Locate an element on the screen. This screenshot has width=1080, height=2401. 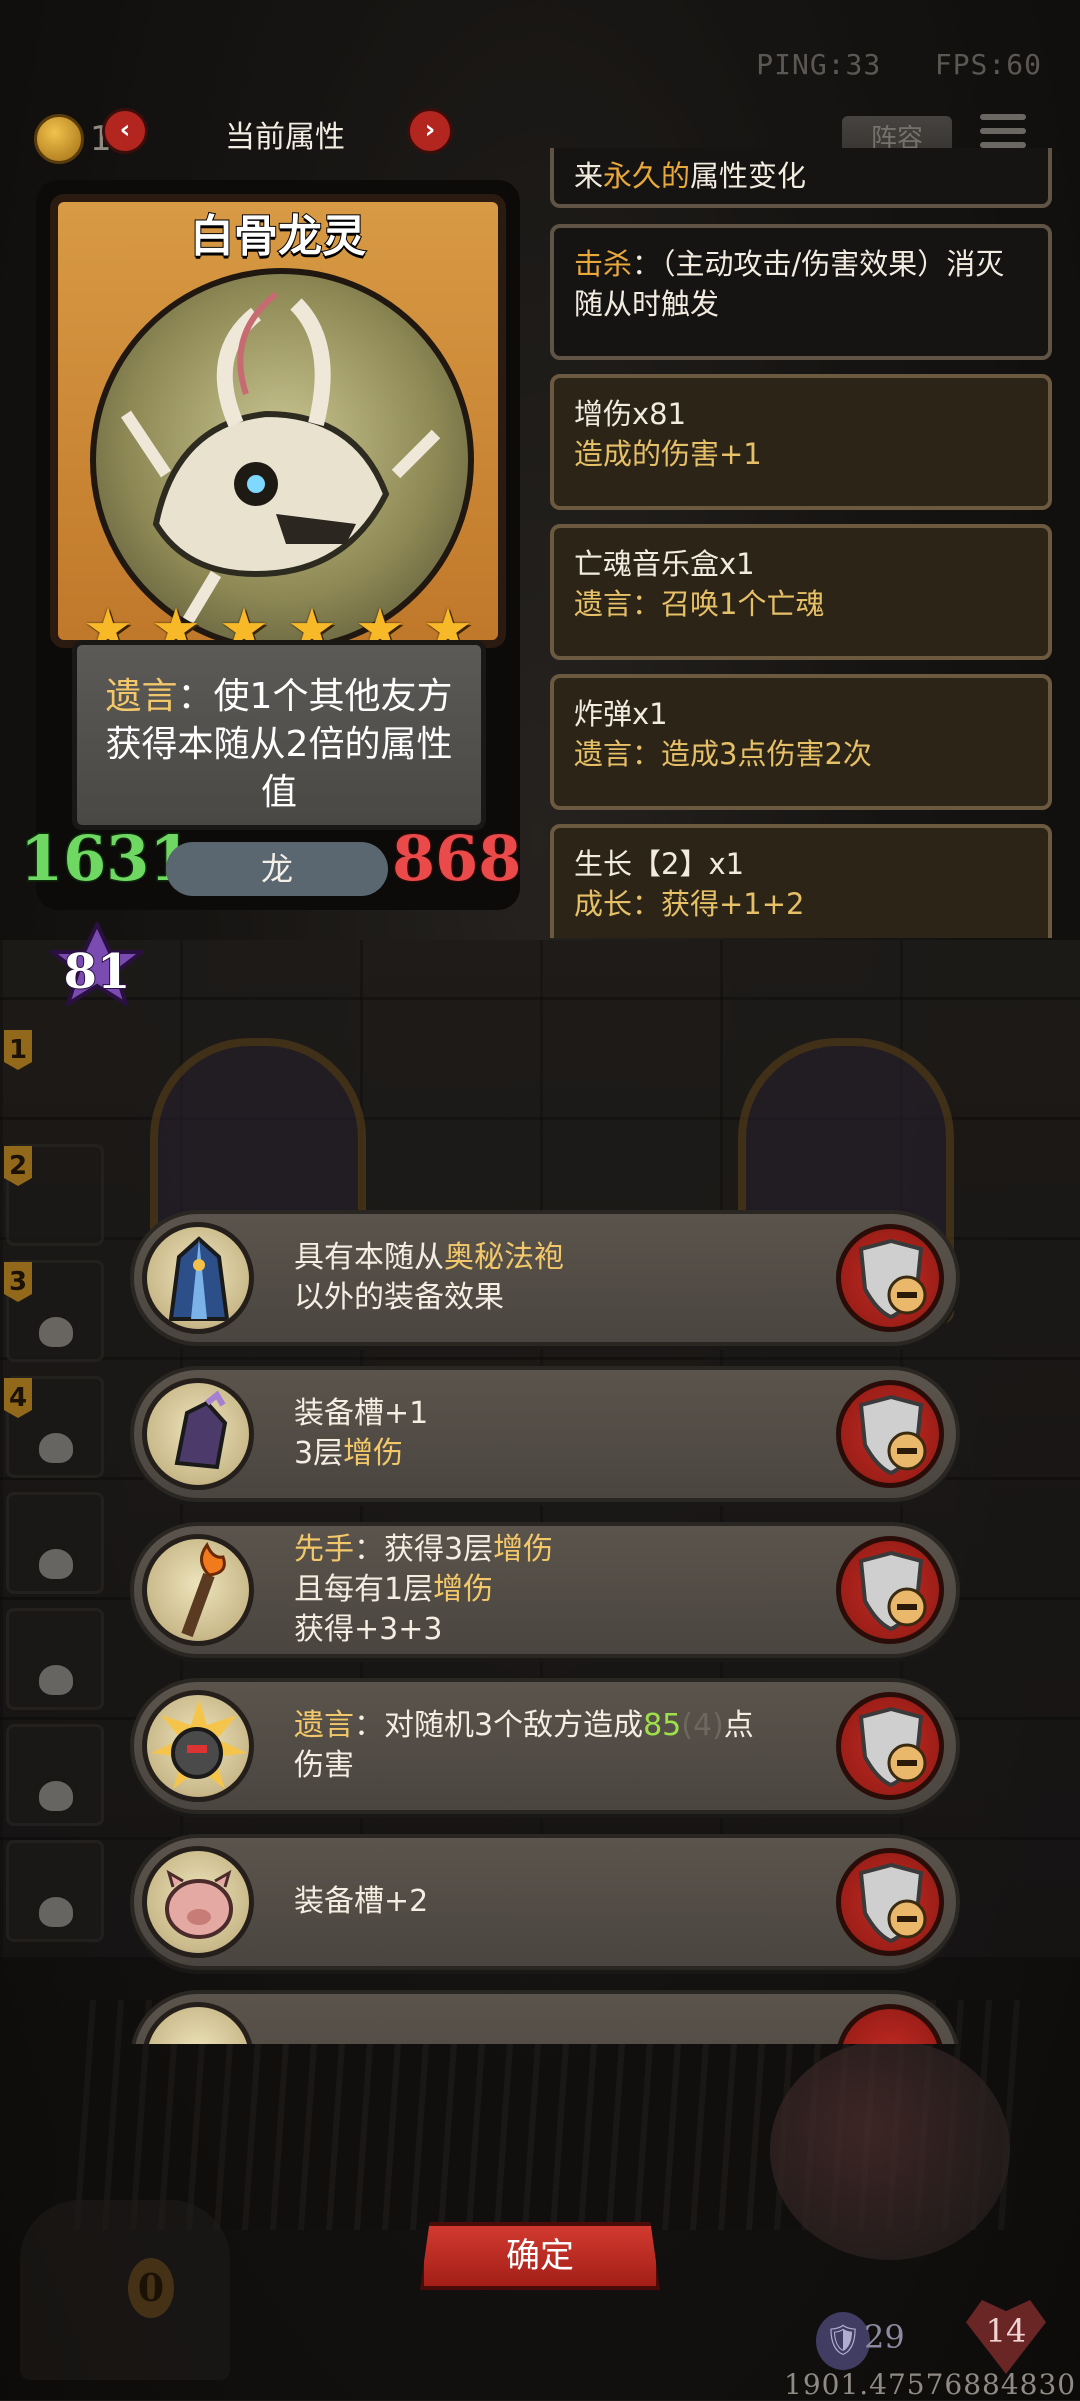
equip-text: 装备槽+2 is located at coordinates (361, 1901).